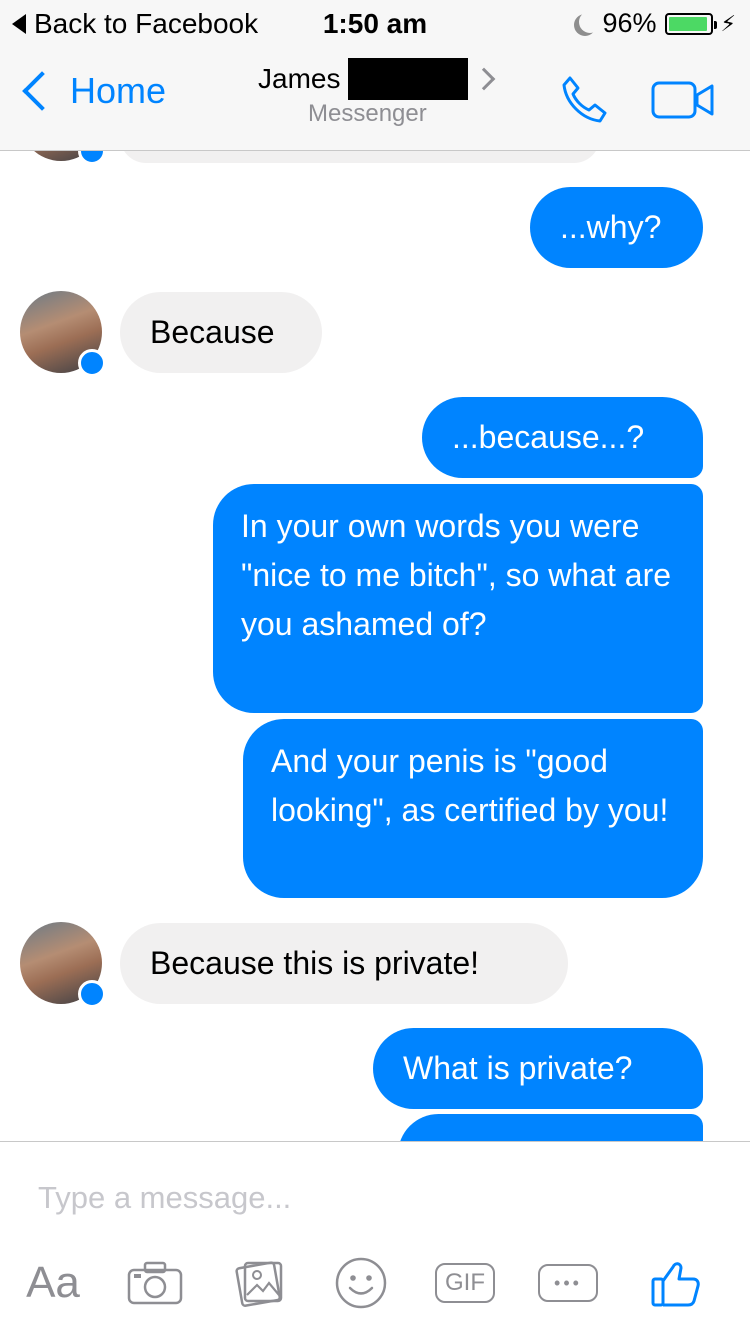  What do you see at coordinates (367, 113) in the screenshot?
I see `conversation-subtitle: Messenger` at bounding box center [367, 113].